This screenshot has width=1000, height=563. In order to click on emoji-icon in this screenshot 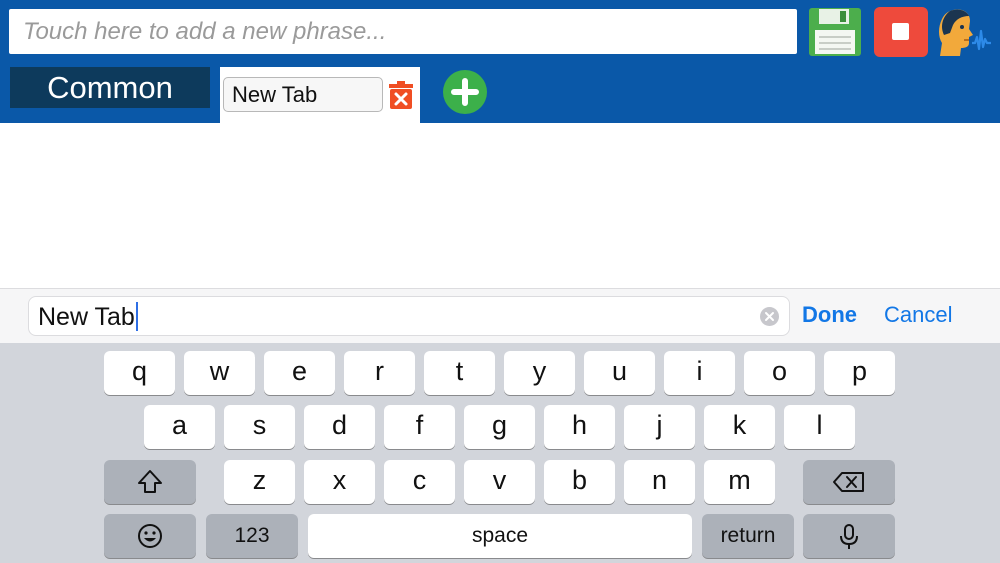, I will do `click(150, 536)`.